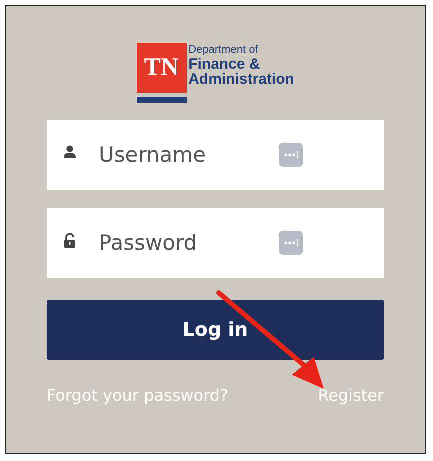 Image resolution: width=433 pixels, height=461 pixels. What do you see at coordinates (241, 80) in the screenshot?
I see `logo-text: Administration` at bounding box center [241, 80].